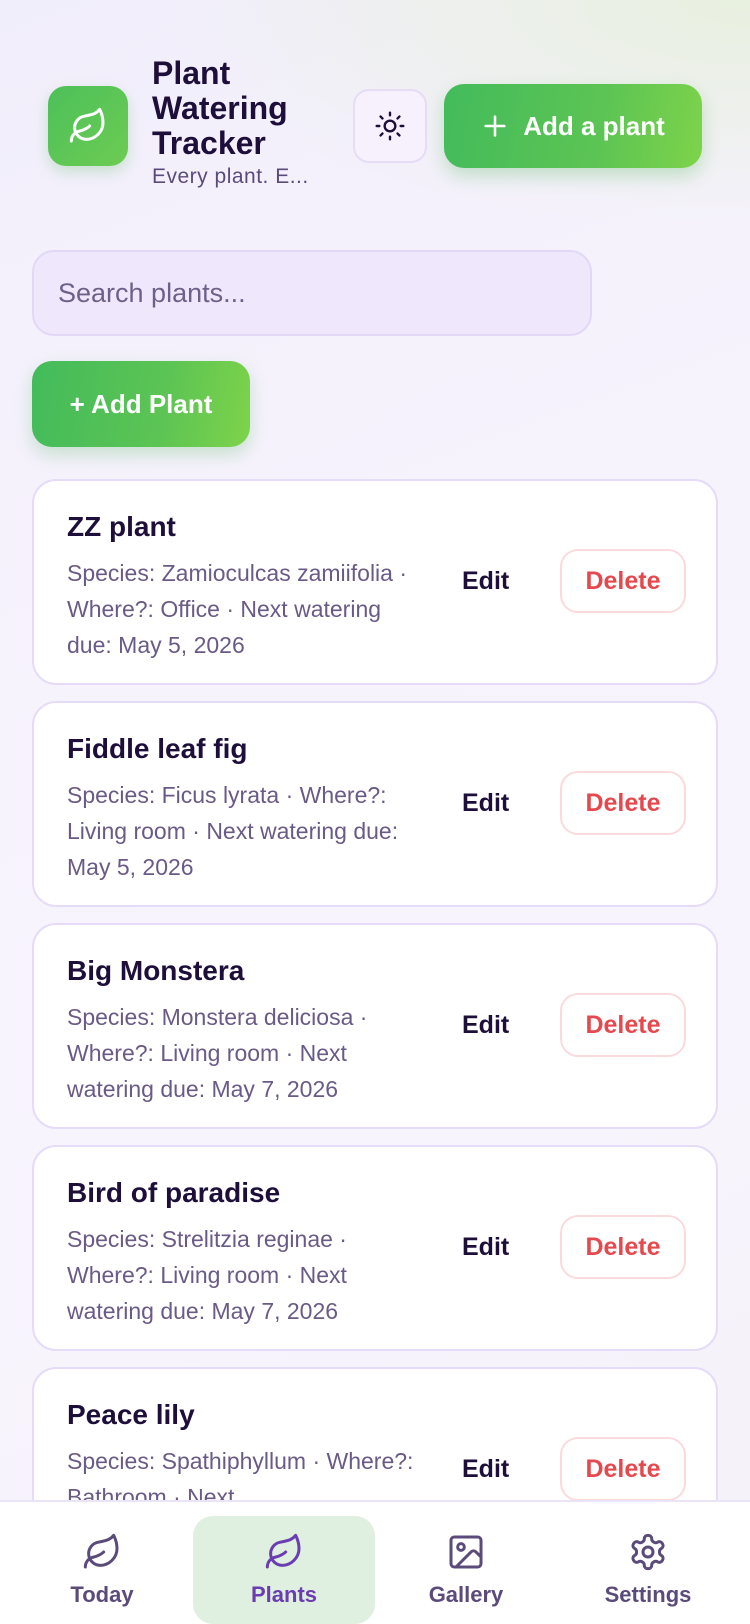  I want to click on plant-name: Peace lily, so click(131, 1414).